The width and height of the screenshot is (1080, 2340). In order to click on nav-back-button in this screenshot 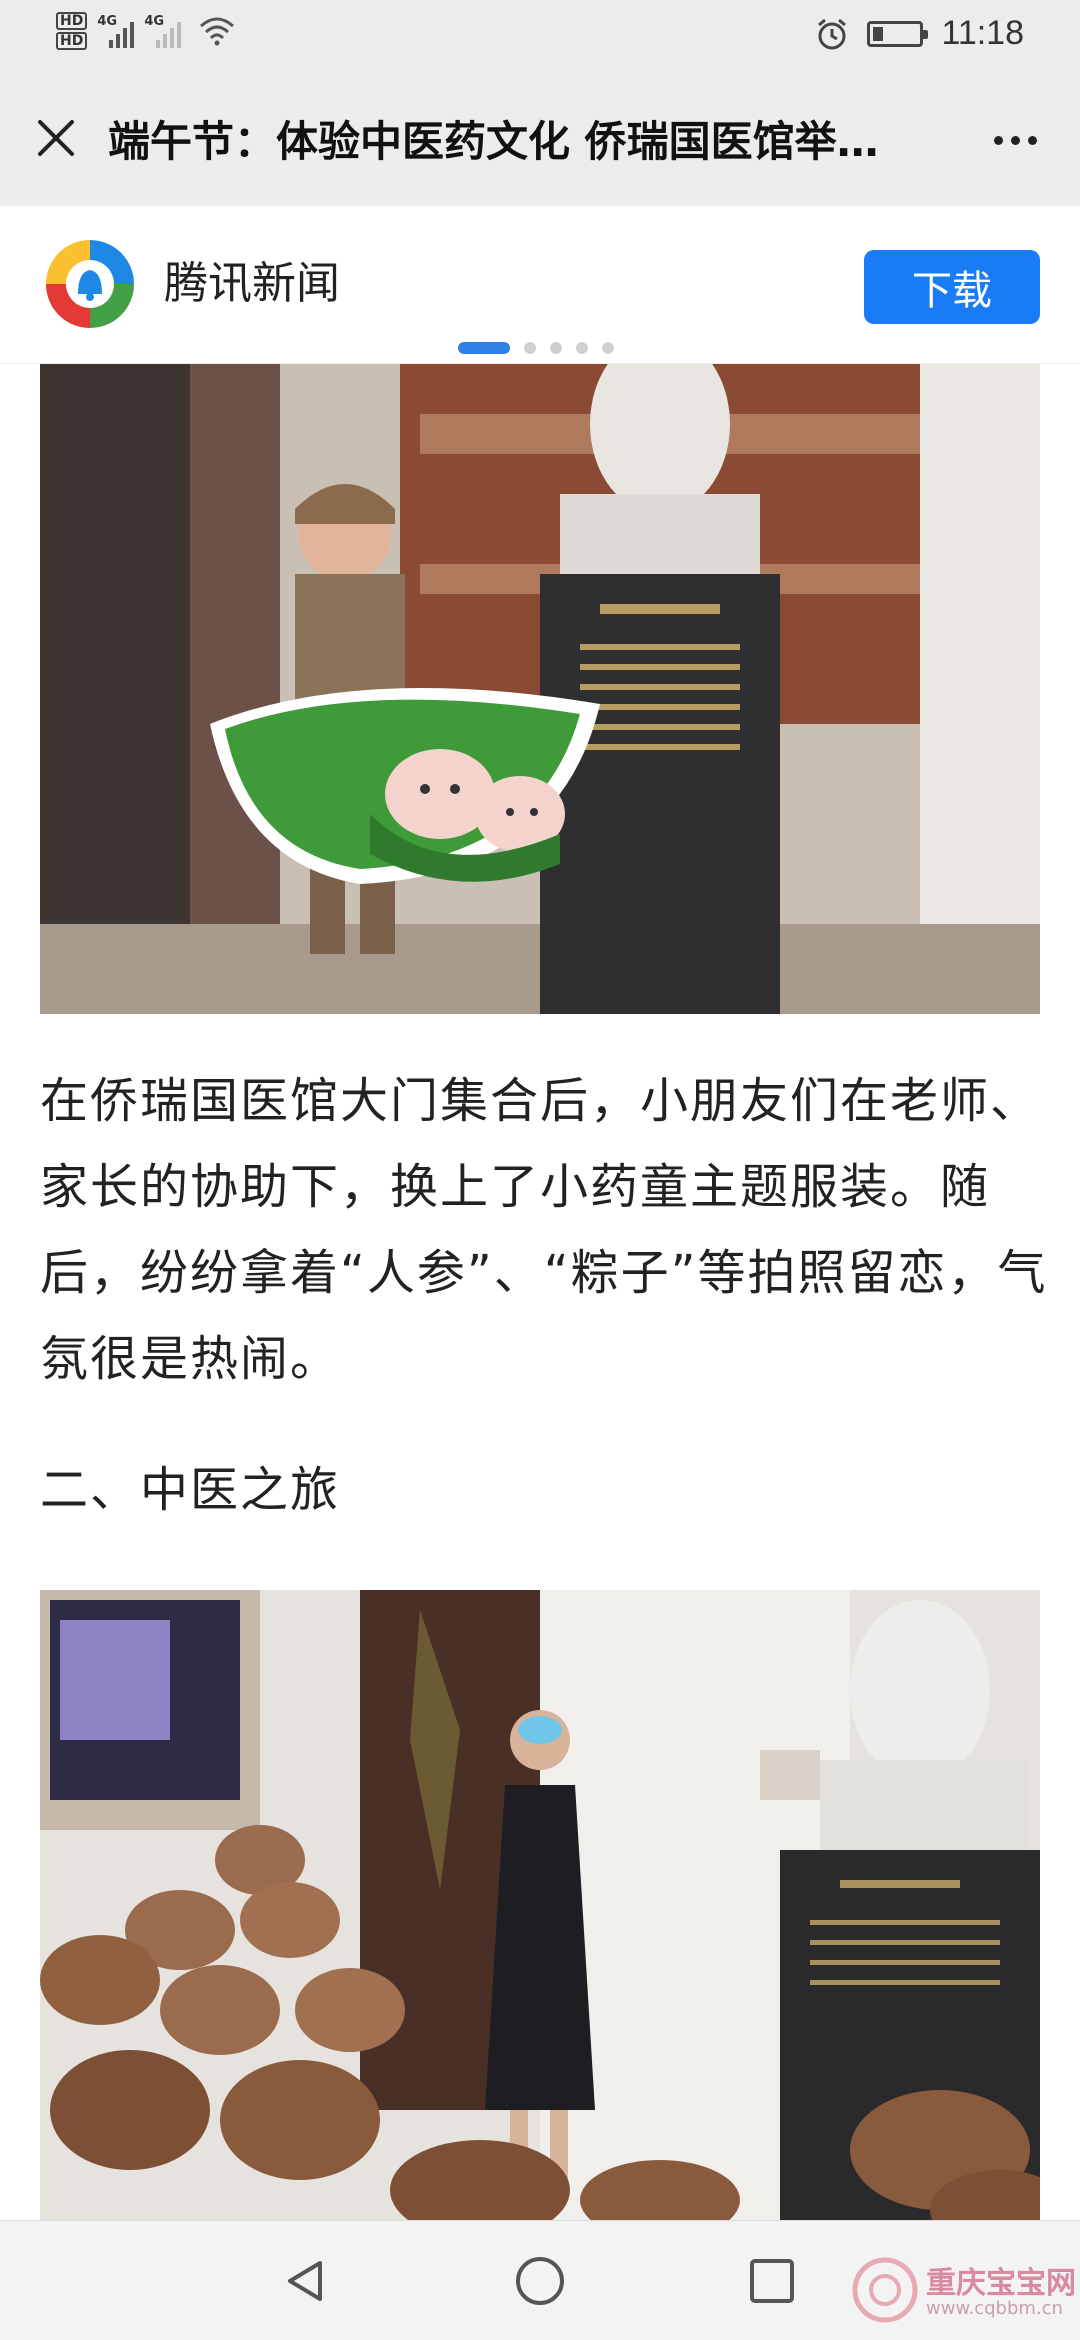, I will do `click(306, 2281)`.